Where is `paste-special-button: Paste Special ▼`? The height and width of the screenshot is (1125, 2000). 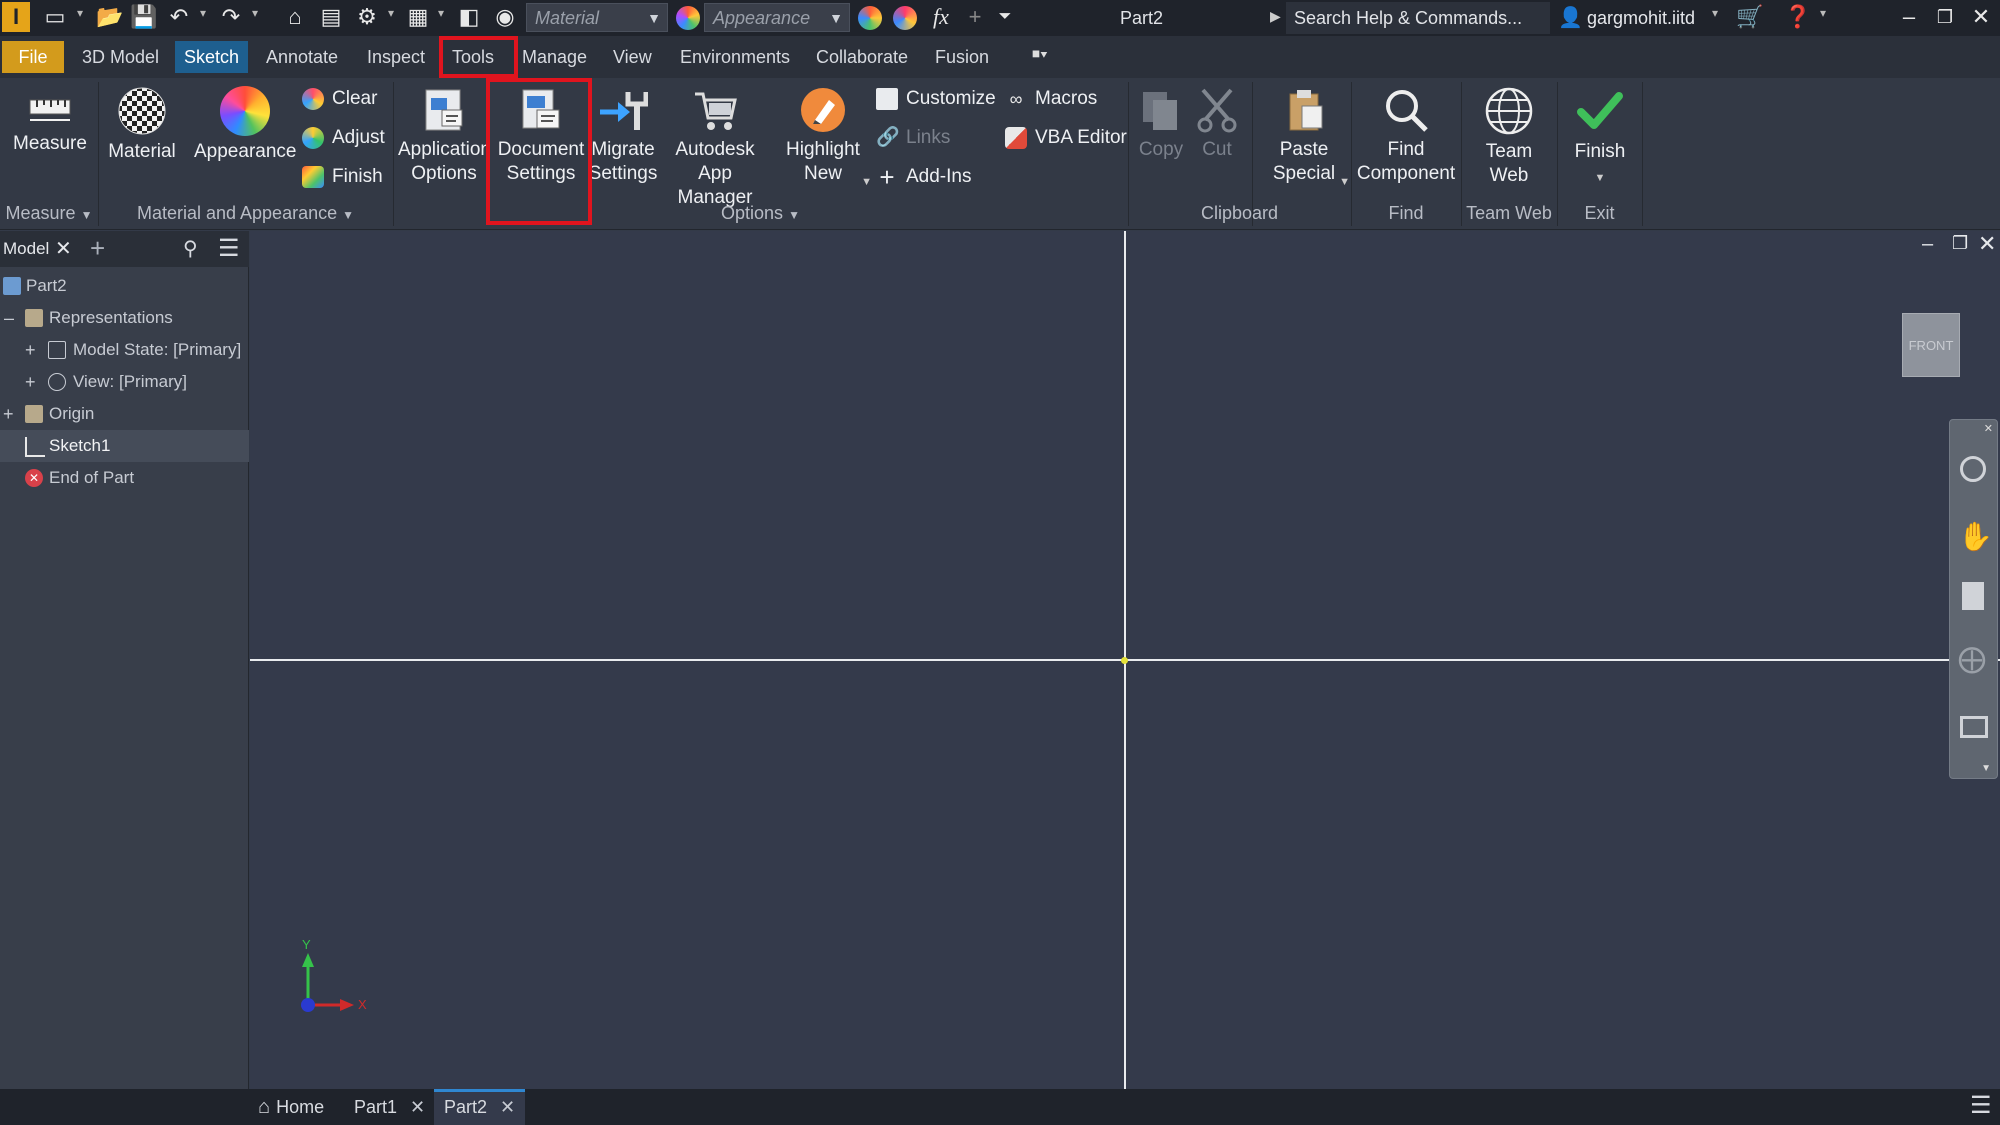 paste-special-button: Paste Special ▼ is located at coordinates (1304, 137).